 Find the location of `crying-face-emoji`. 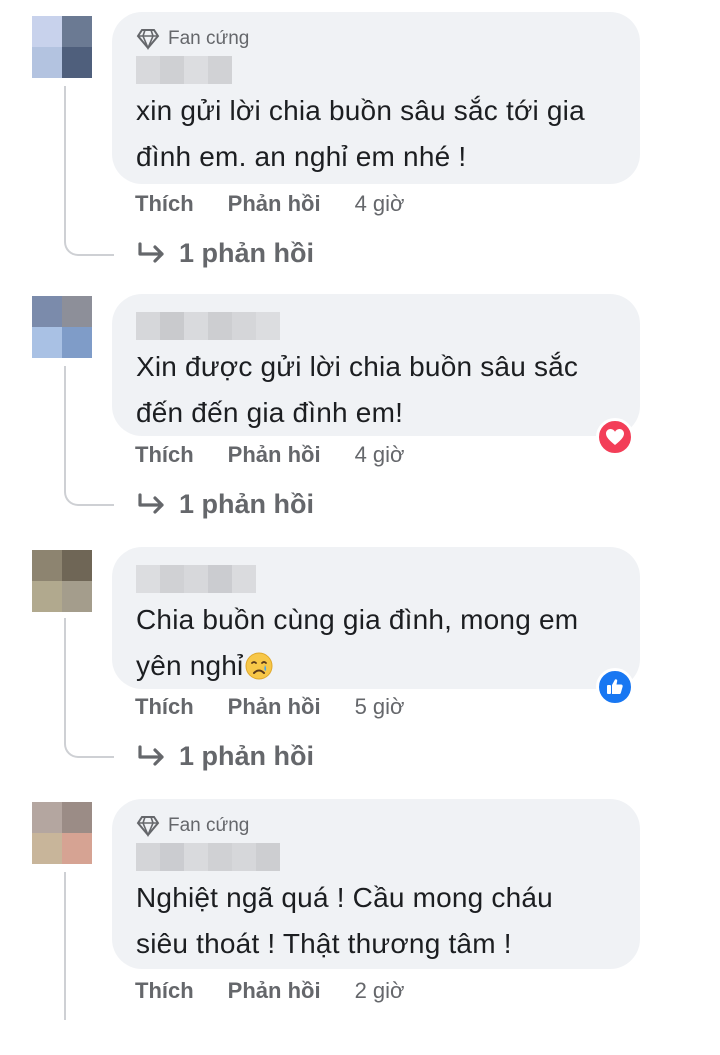

crying-face-emoji is located at coordinates (259, 666).